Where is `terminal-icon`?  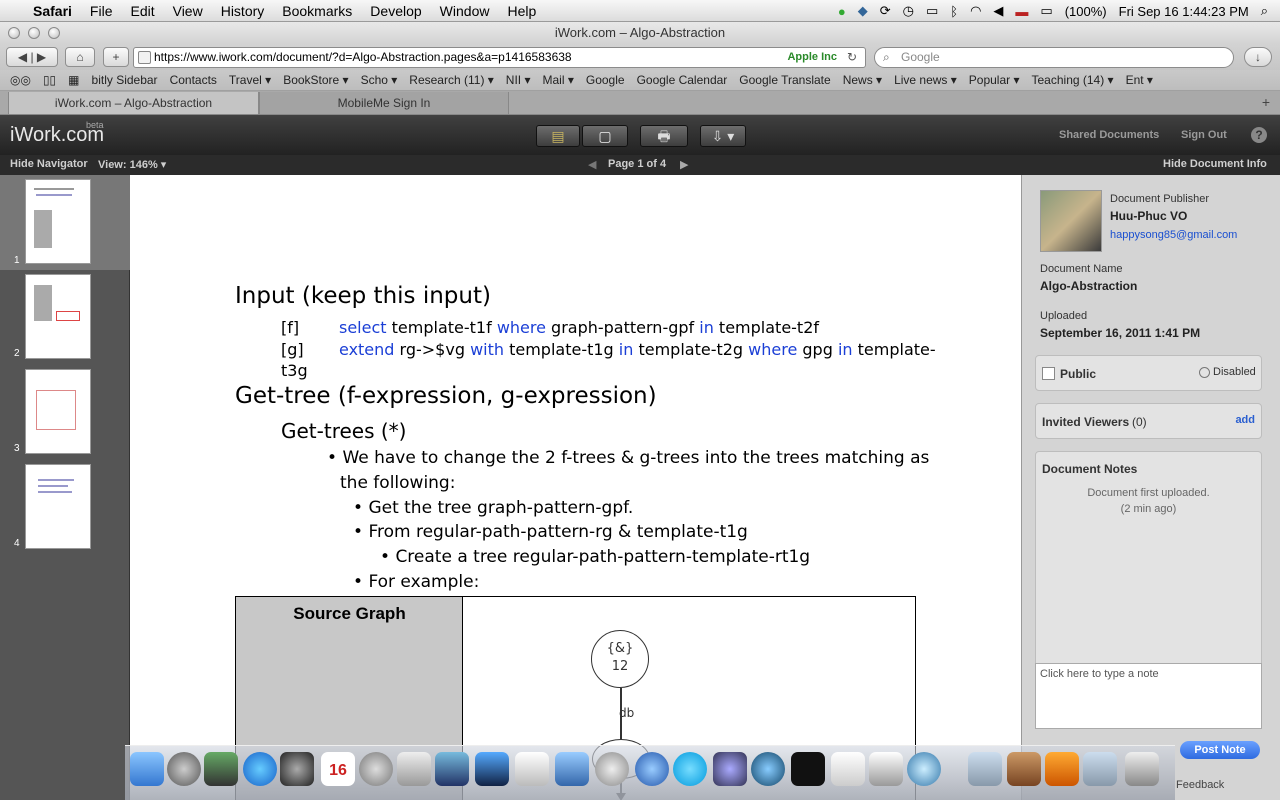
terminal-icon is located at coordinates (808, 769).